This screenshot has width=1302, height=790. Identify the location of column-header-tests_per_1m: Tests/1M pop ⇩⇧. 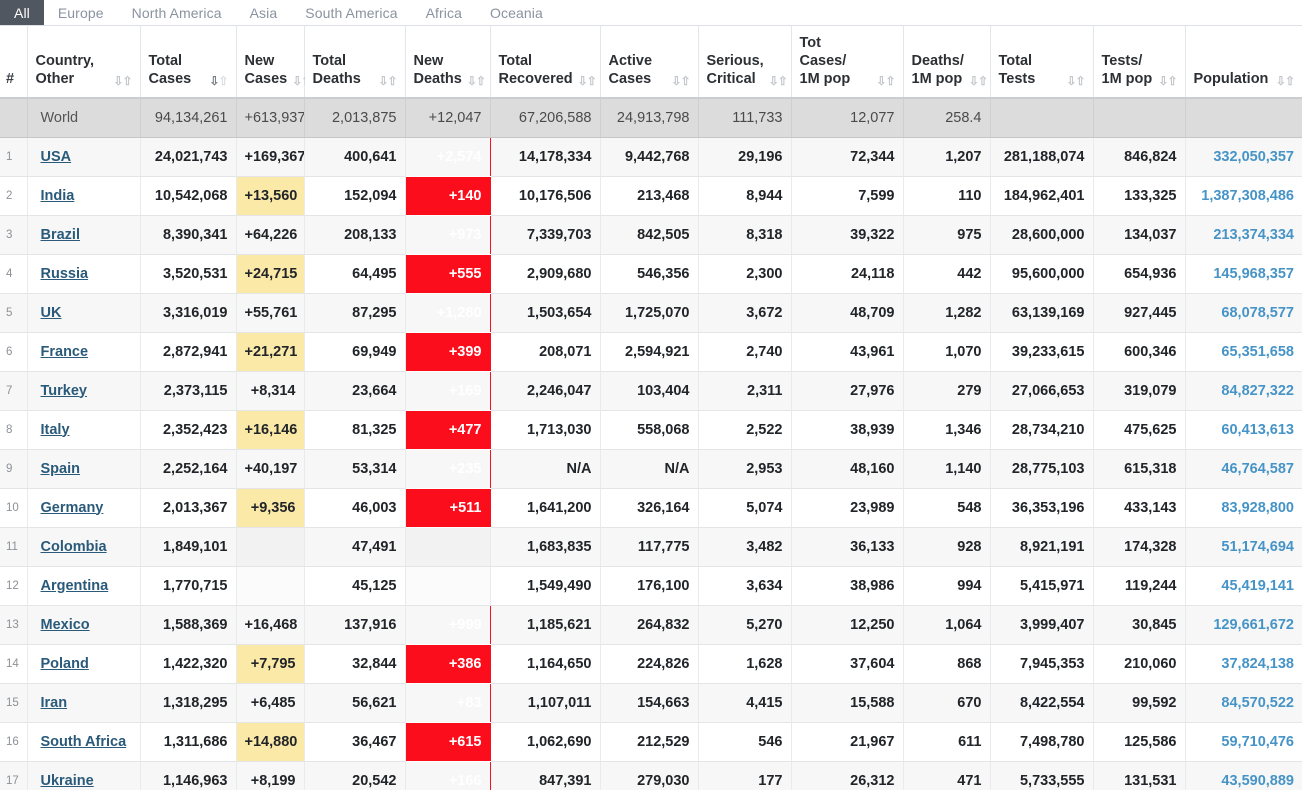
(1139, 62).